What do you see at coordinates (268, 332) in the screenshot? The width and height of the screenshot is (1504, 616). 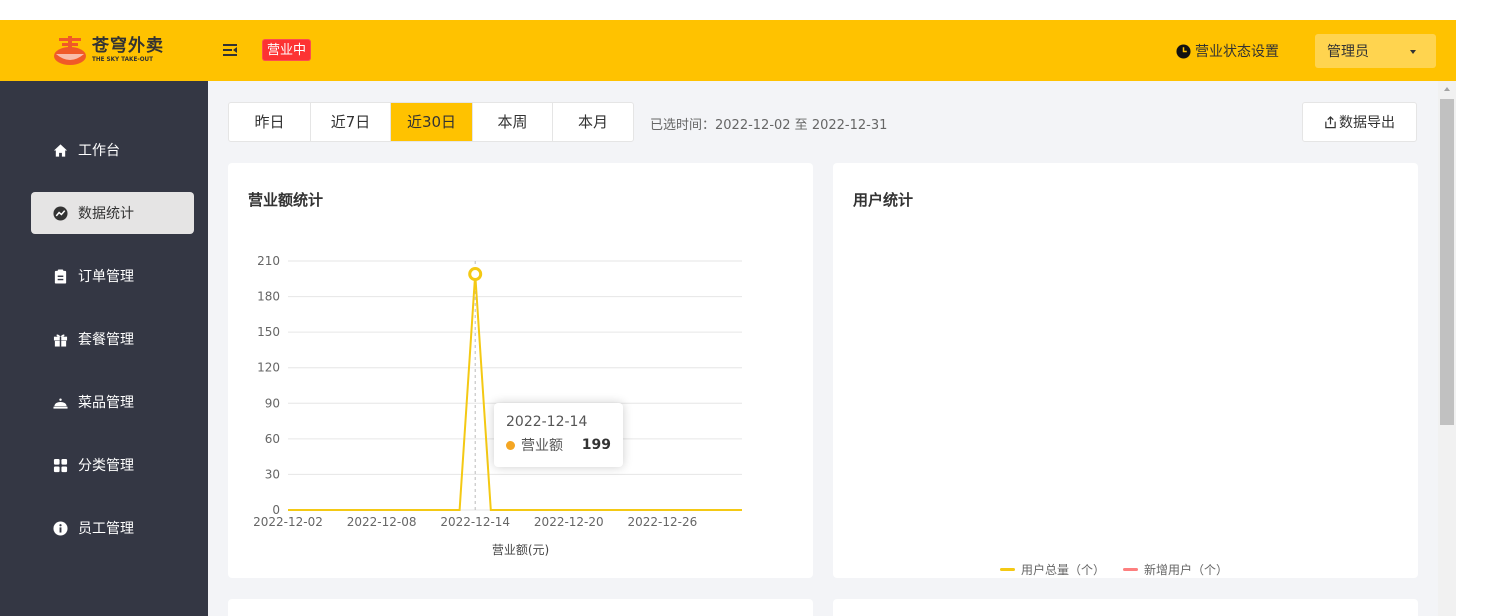 I see `y-tick-label: 150` at bounding box center [268, 332].